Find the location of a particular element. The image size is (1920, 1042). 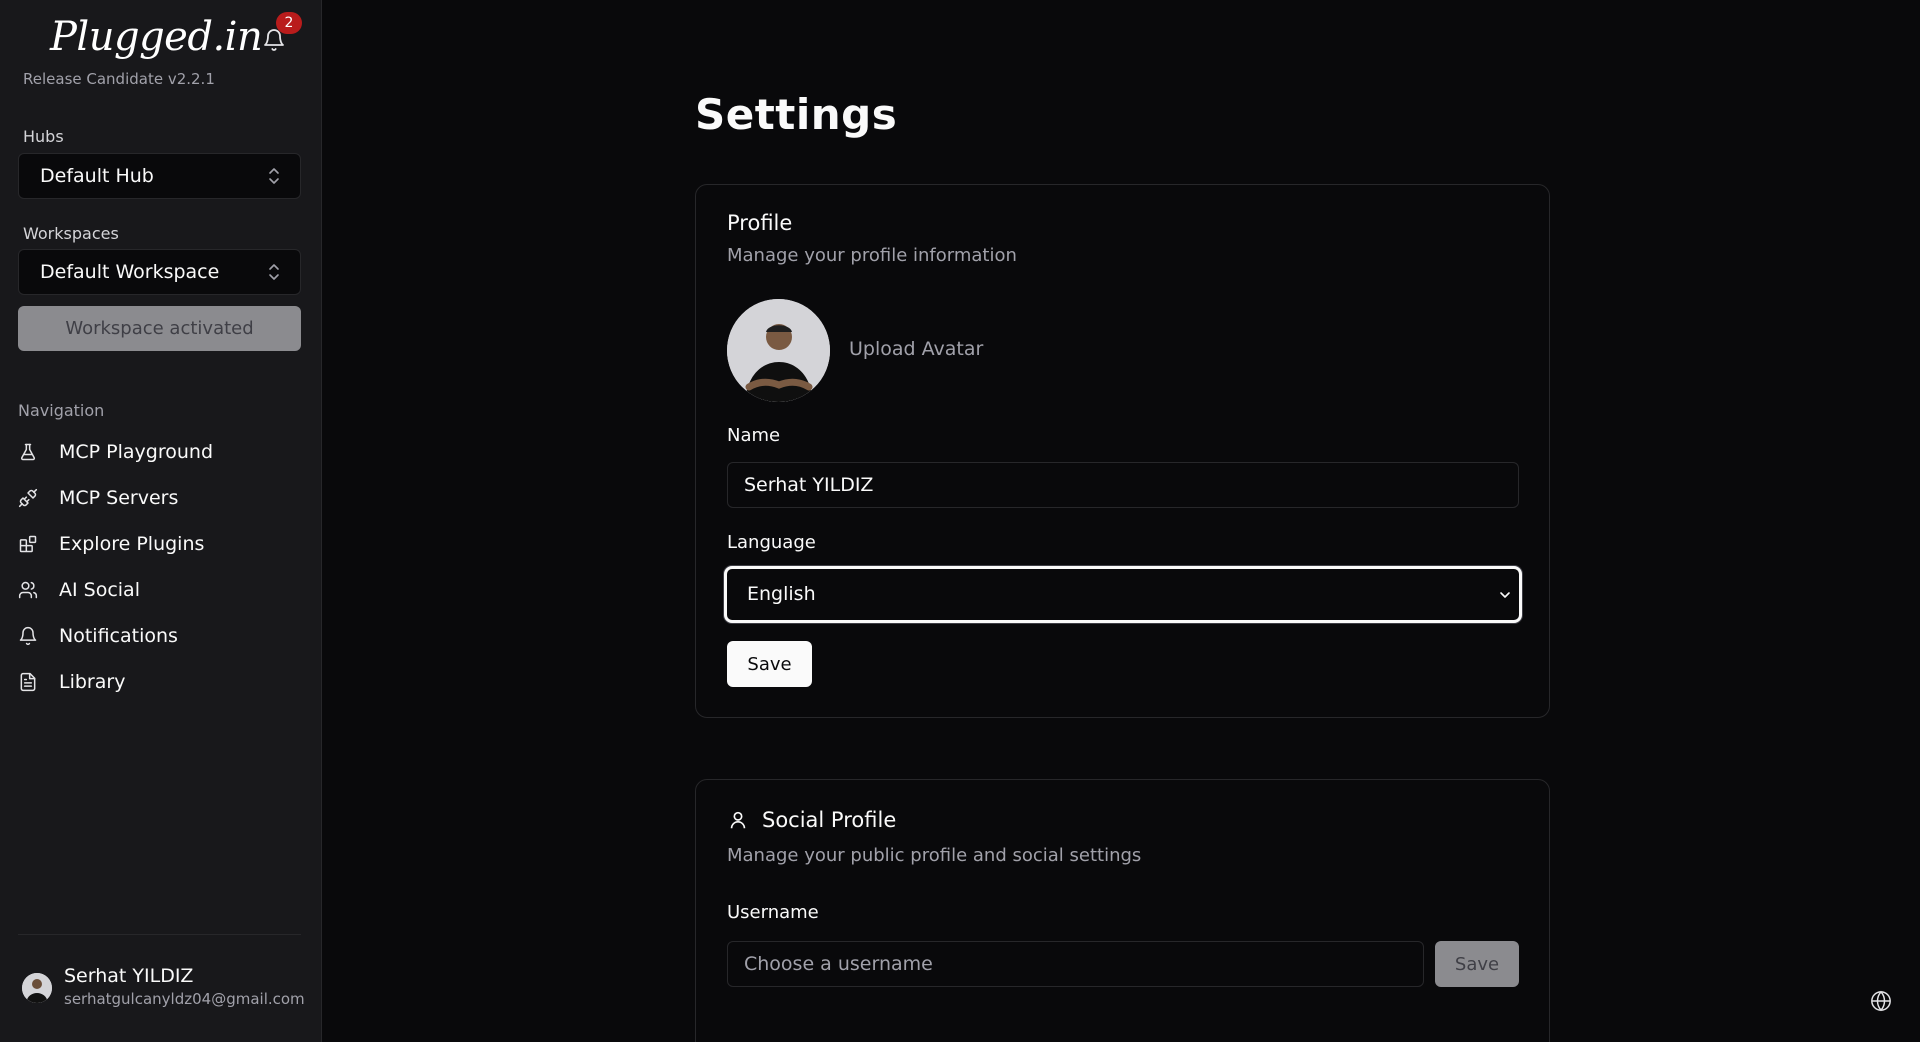

version-label: Release Candidate v2.2.1 is located at coordinates (119, 79).